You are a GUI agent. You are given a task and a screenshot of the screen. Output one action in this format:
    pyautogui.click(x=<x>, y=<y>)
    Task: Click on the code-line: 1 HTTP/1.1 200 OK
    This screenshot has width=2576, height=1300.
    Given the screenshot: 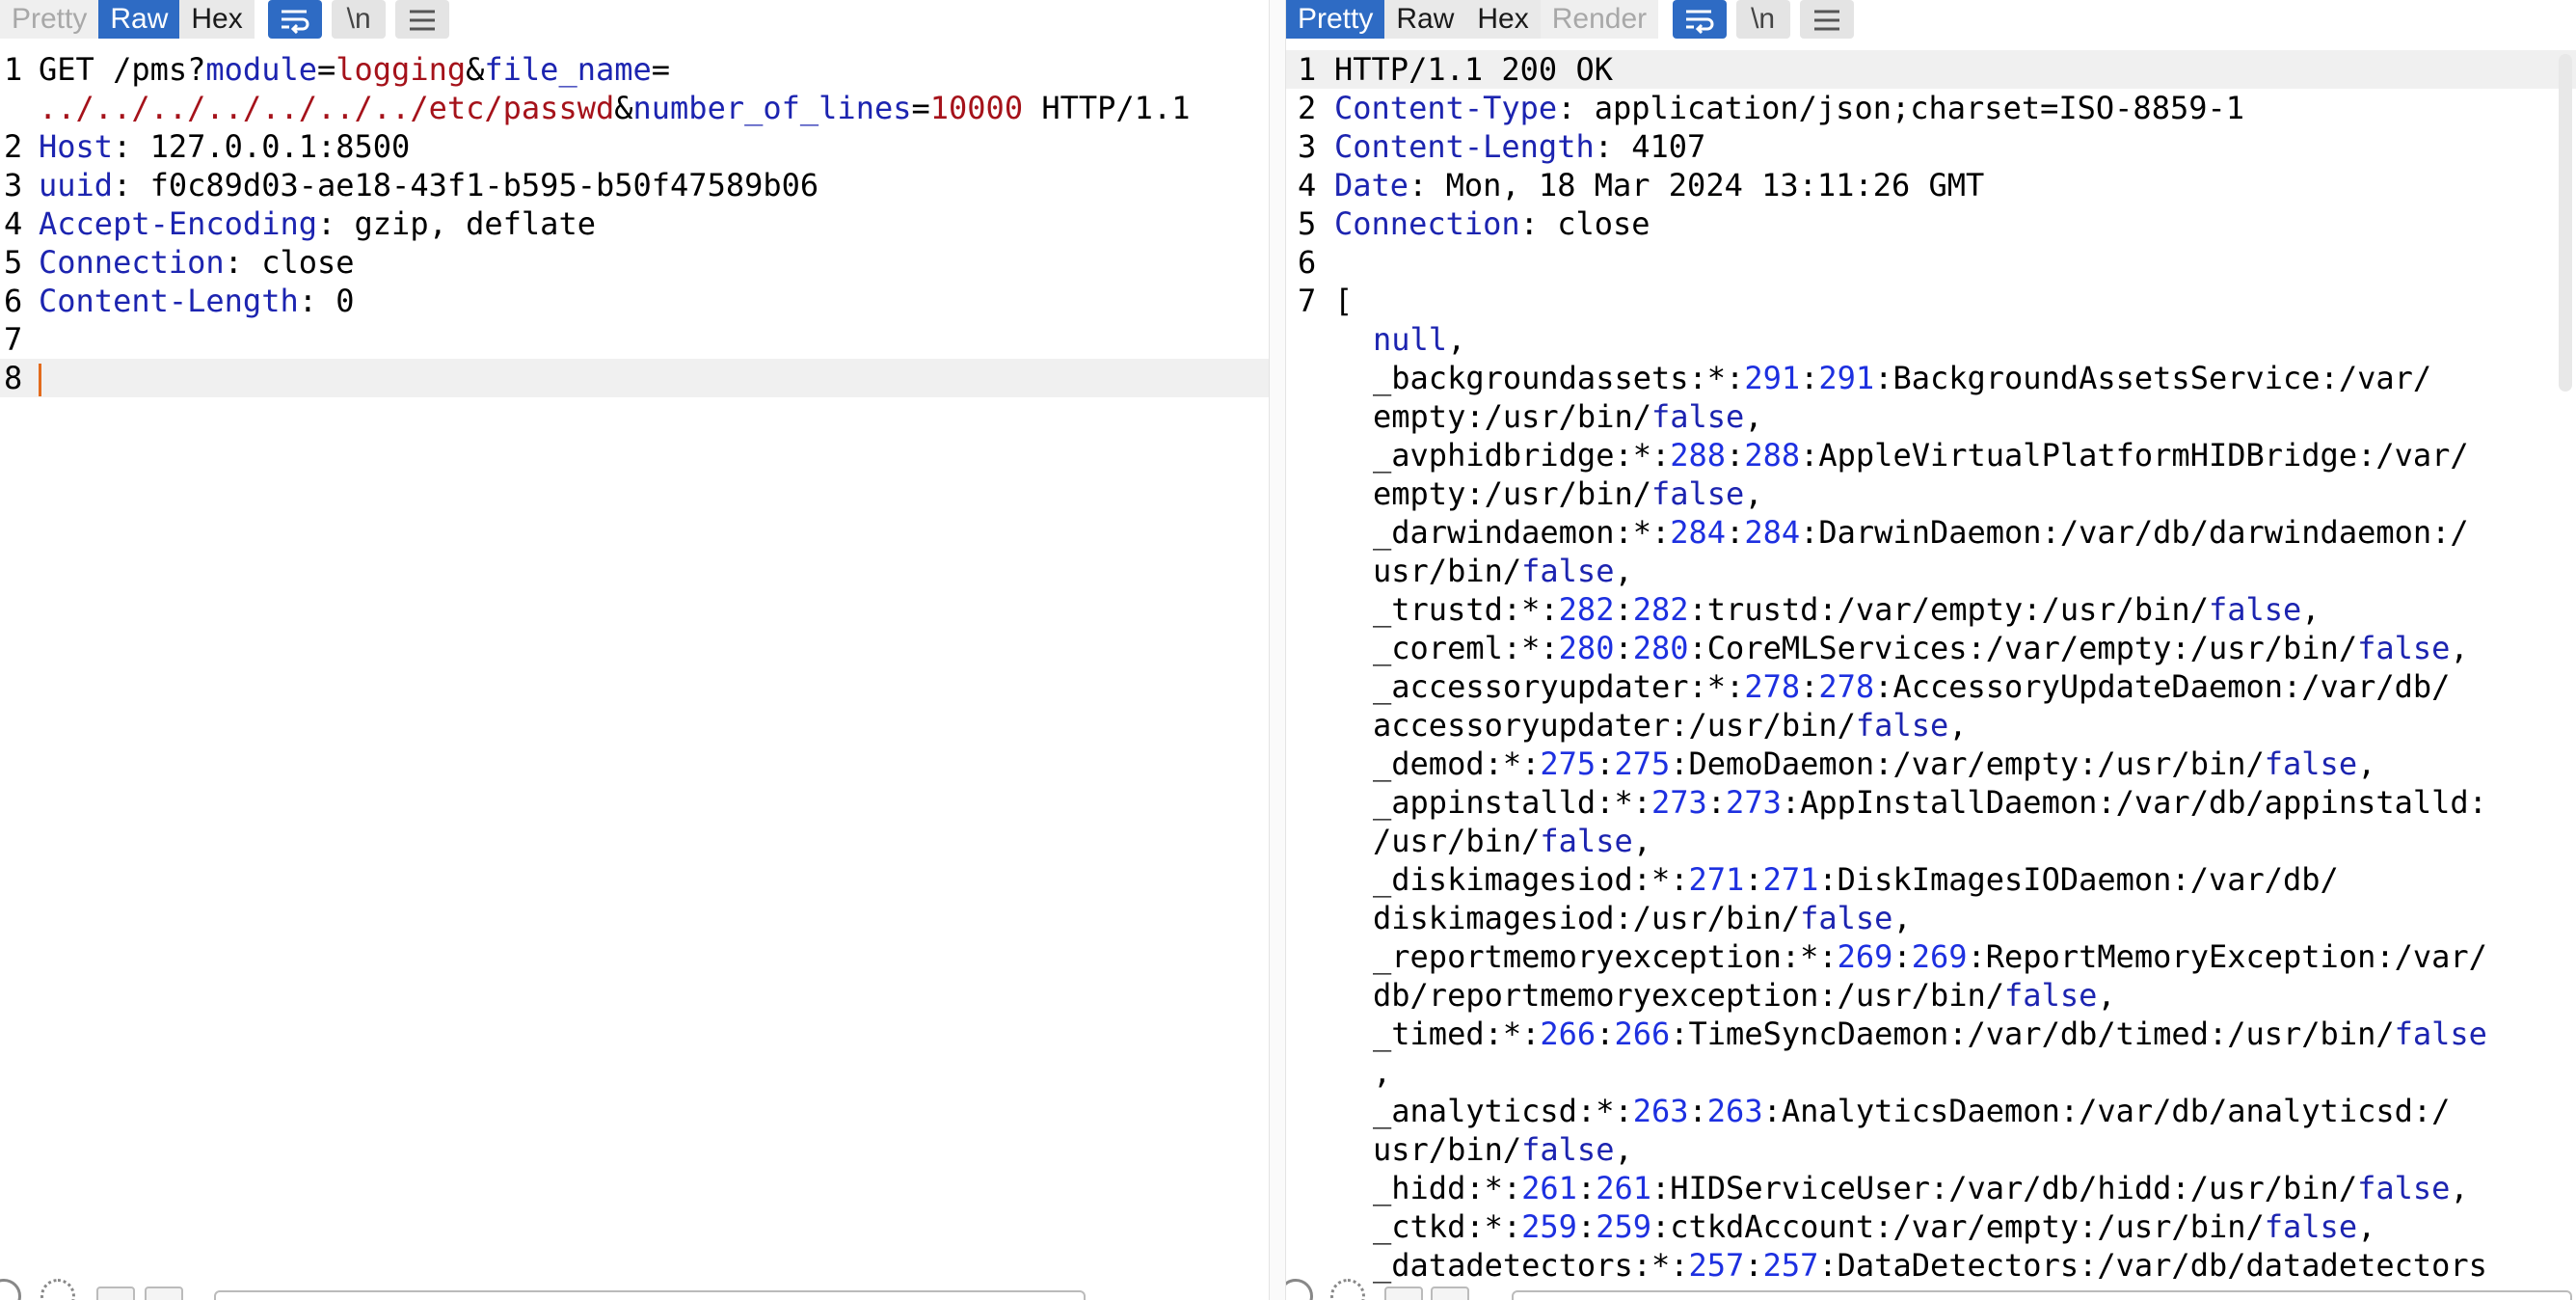 What is the action you would take?
    pyautogui.click(x=1931, y=69)
    